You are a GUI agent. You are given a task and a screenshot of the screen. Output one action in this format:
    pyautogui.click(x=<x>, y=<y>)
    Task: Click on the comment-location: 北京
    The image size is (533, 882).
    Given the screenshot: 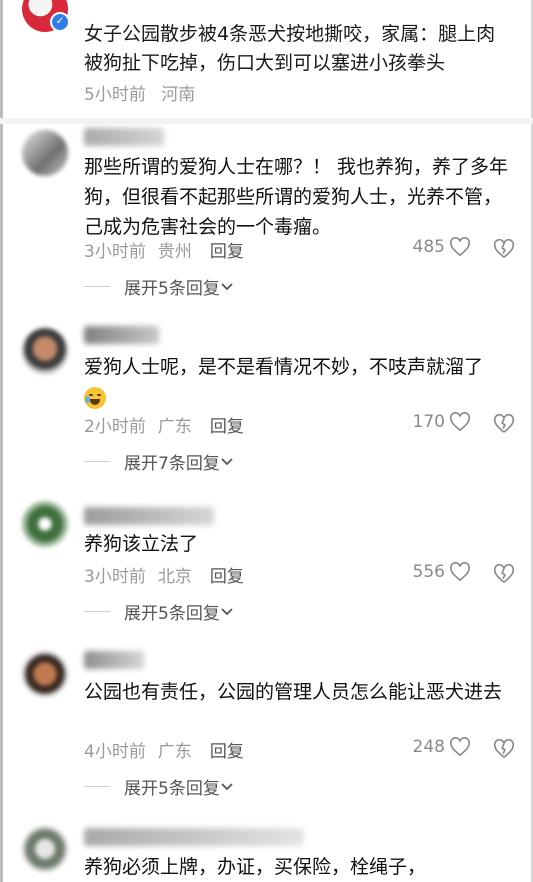 What is the action you would take?
    pyautogui.click(x=174, y=577)
    